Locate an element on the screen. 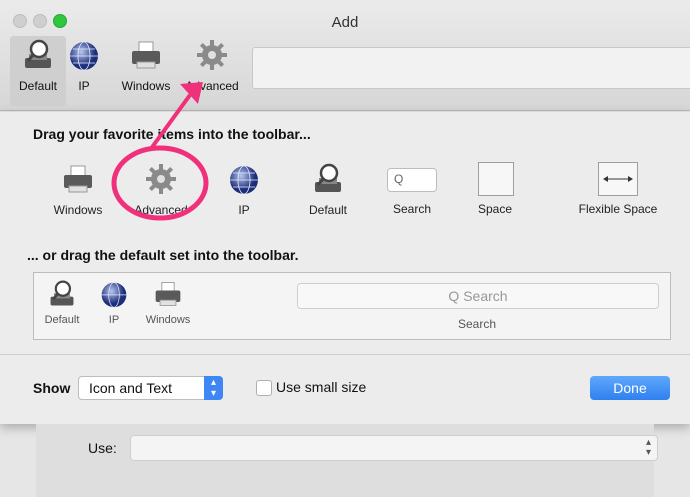 Image resolution: width=690 pixels, height=497 pixels. palette-item-search: Q Search is located at coordinates (412, 192).